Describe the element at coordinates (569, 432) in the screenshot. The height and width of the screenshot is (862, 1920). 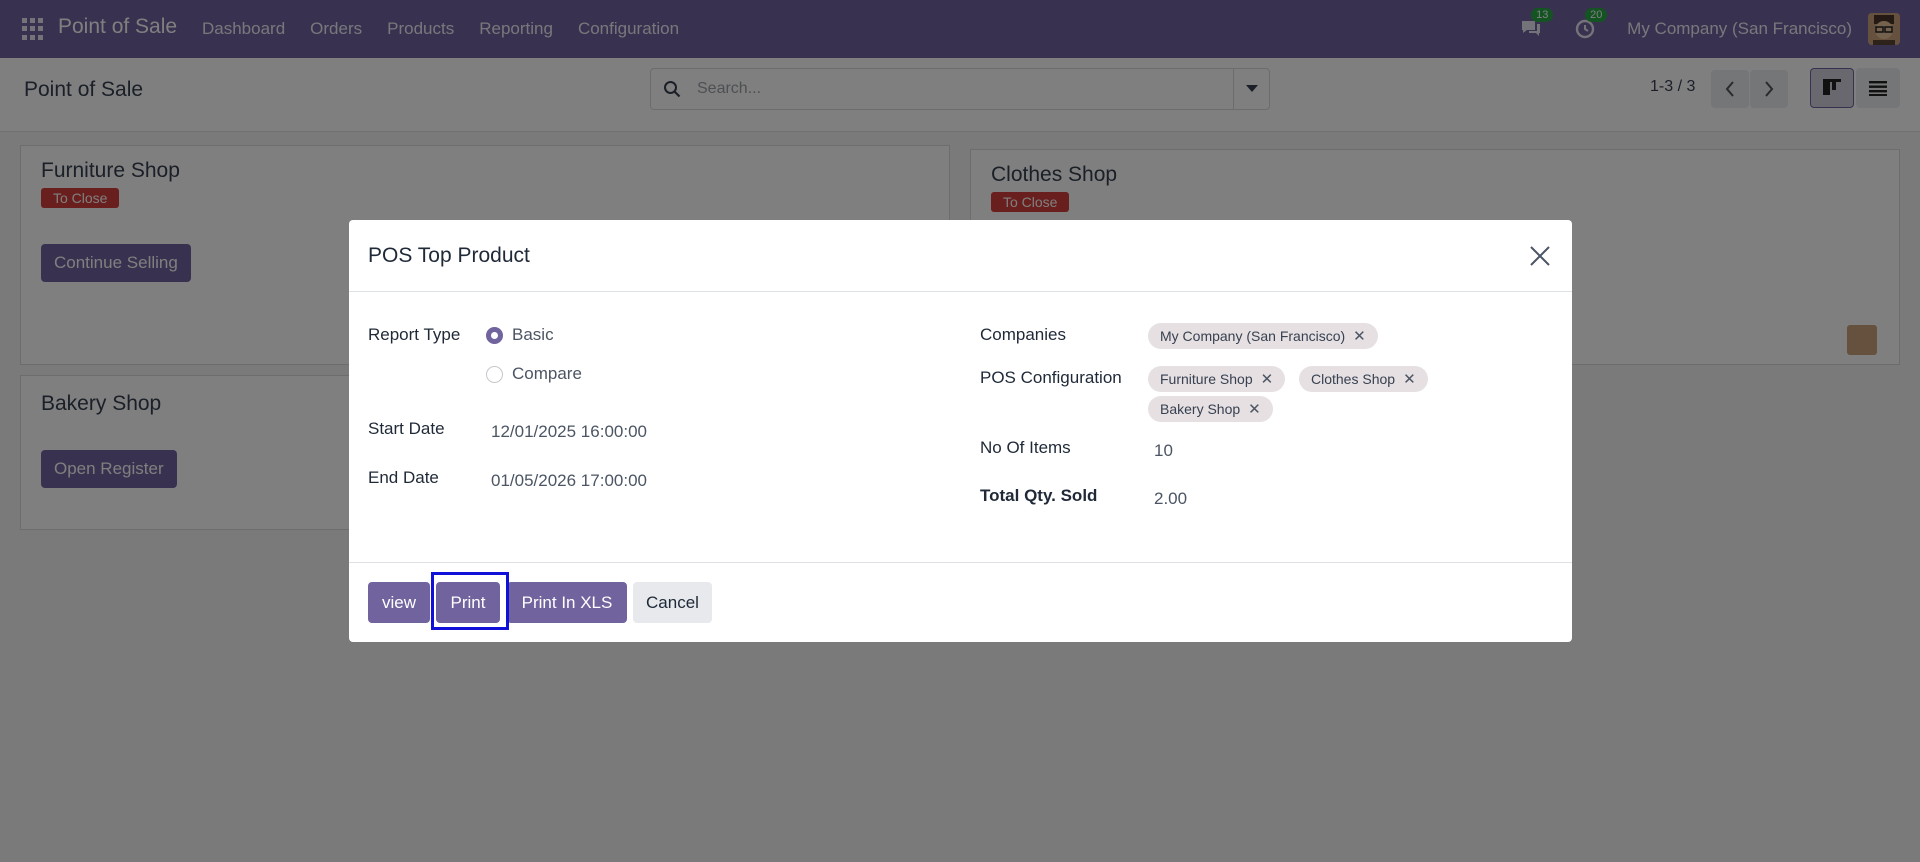
I see `start-date-field: 12/01/2025 16:00:00` at that location.